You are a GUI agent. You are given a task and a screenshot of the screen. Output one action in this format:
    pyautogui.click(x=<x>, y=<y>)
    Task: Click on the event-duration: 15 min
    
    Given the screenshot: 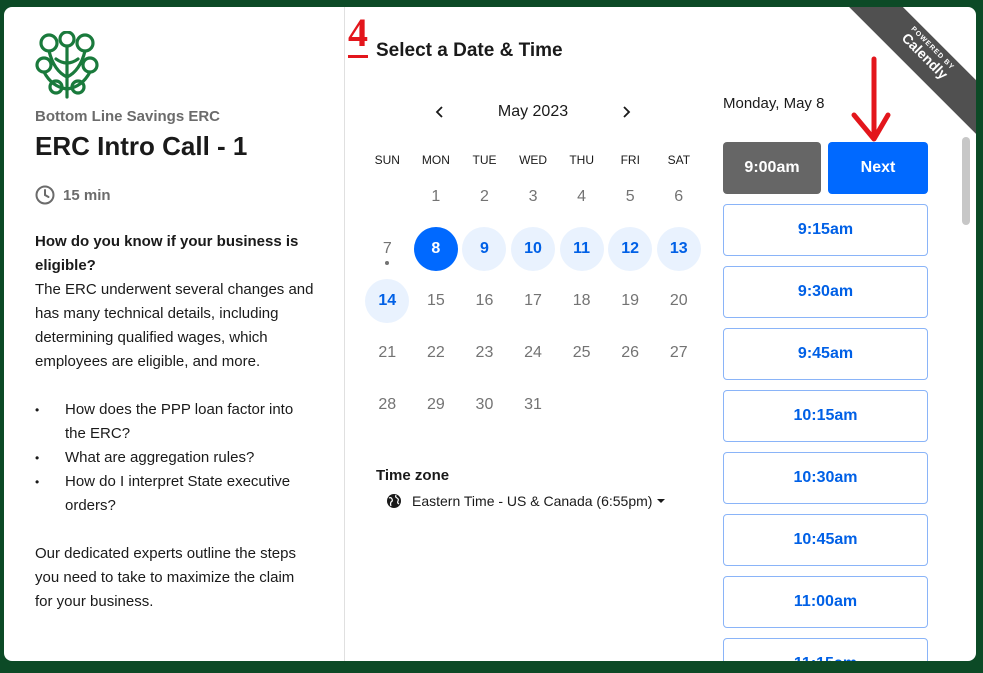 What is the action you would take?
    pyautogui.click(x=73, y=195)
    